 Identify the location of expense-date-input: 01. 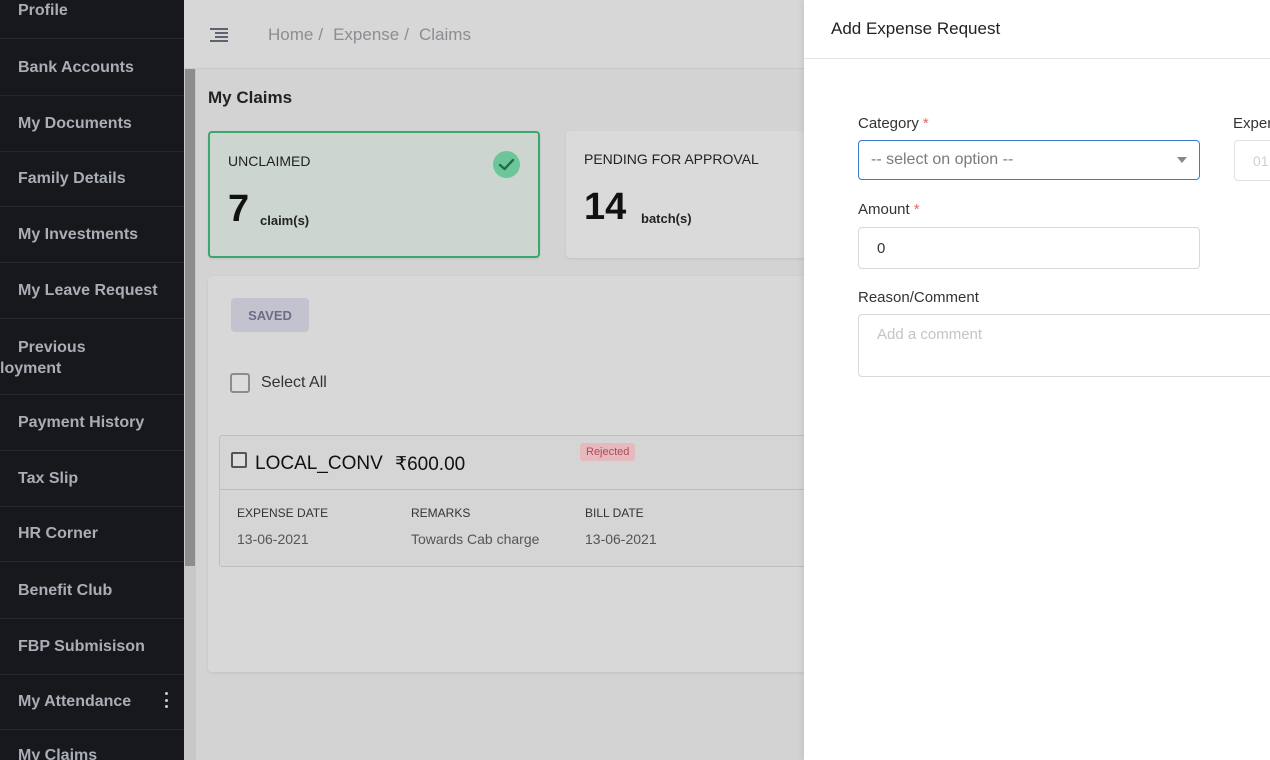
(1252, 160).